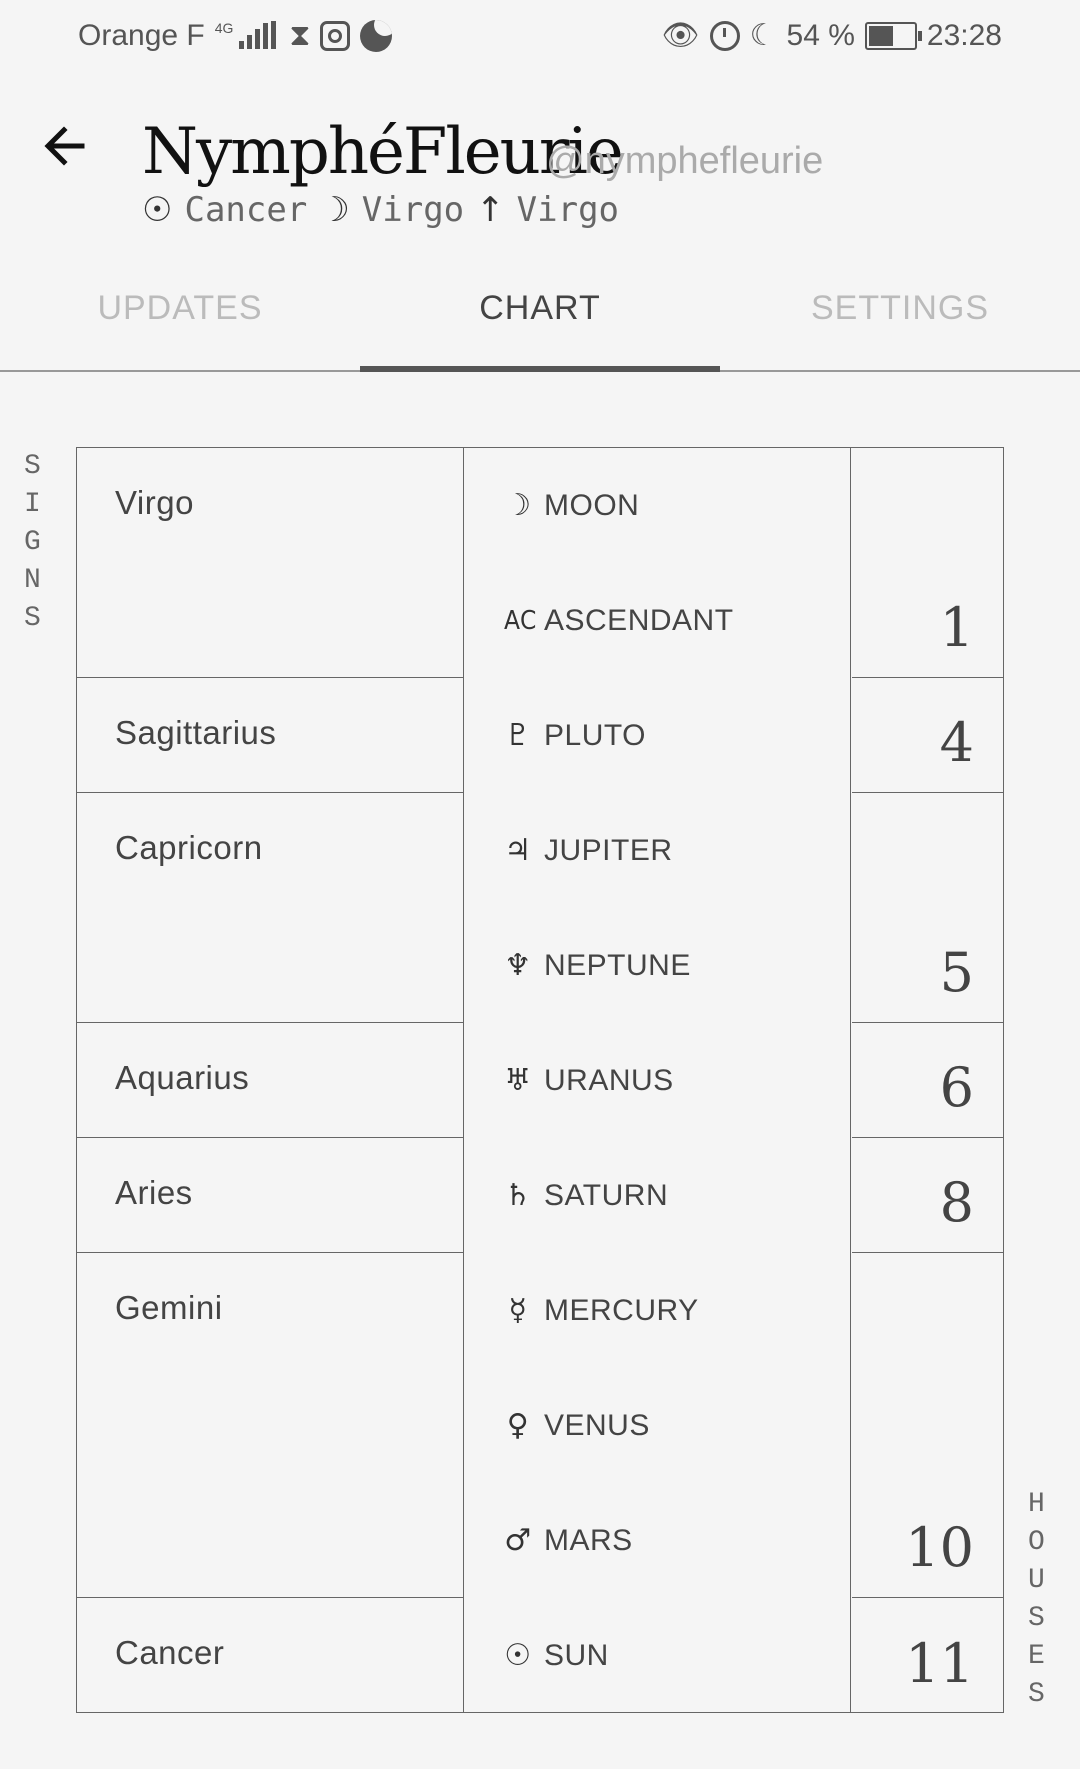  What do you see at coordinates (956, 972) in the screenshot?
I see `house-number: 5` at bounding box center [956, 972].